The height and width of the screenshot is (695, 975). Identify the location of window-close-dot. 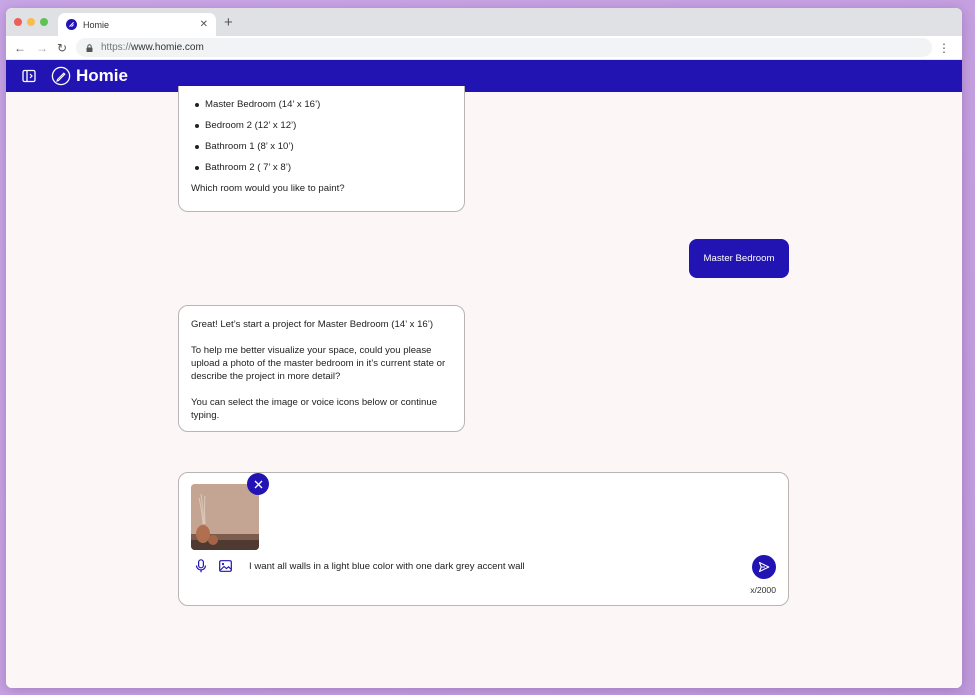
(18, 22).